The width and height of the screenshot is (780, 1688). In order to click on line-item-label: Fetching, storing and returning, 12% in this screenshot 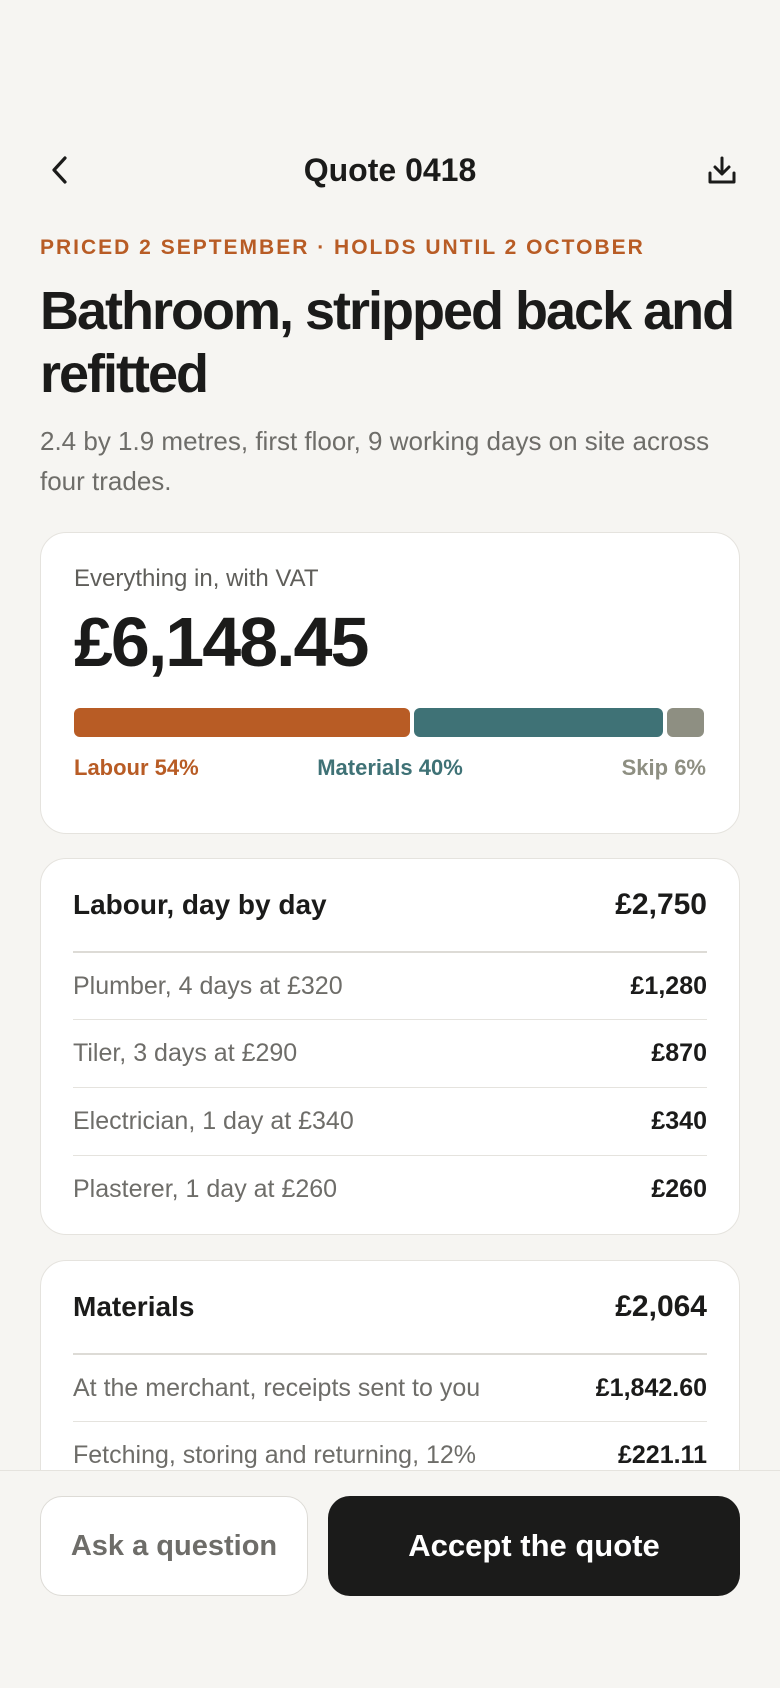, I will do `click(275, 1455)`.